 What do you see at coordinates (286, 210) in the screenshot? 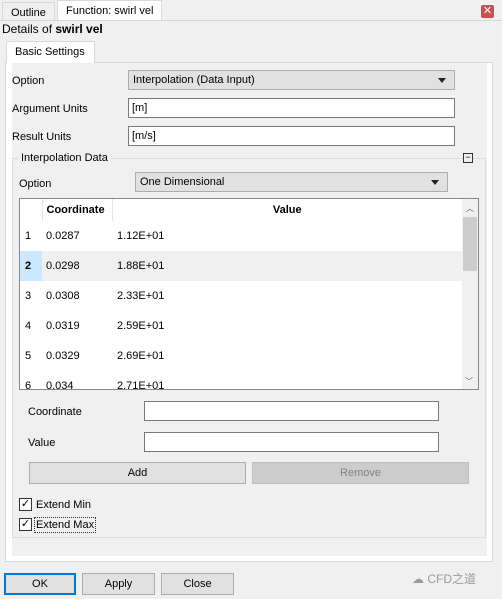
I see `header-value: Value` at bounding box center [286, 210].